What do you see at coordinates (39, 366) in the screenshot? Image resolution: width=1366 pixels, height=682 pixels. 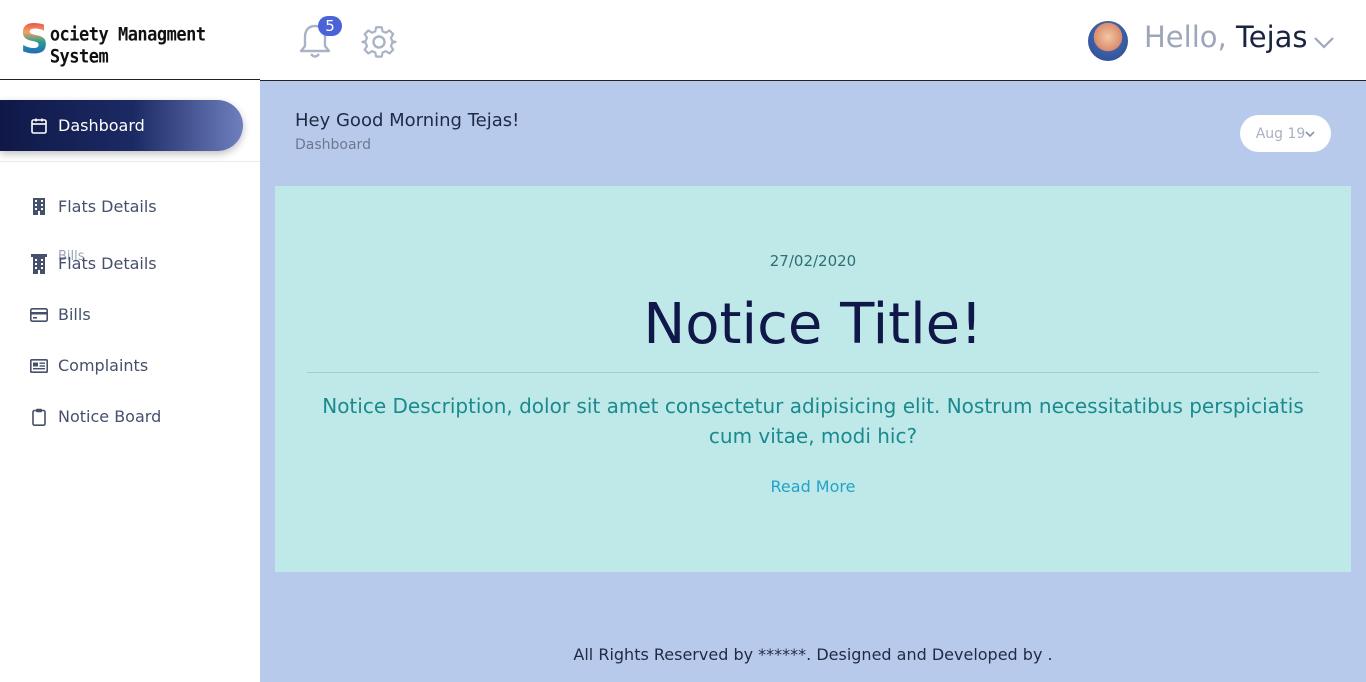 I see `newspaper-icon` at bounding box center [39, 366].